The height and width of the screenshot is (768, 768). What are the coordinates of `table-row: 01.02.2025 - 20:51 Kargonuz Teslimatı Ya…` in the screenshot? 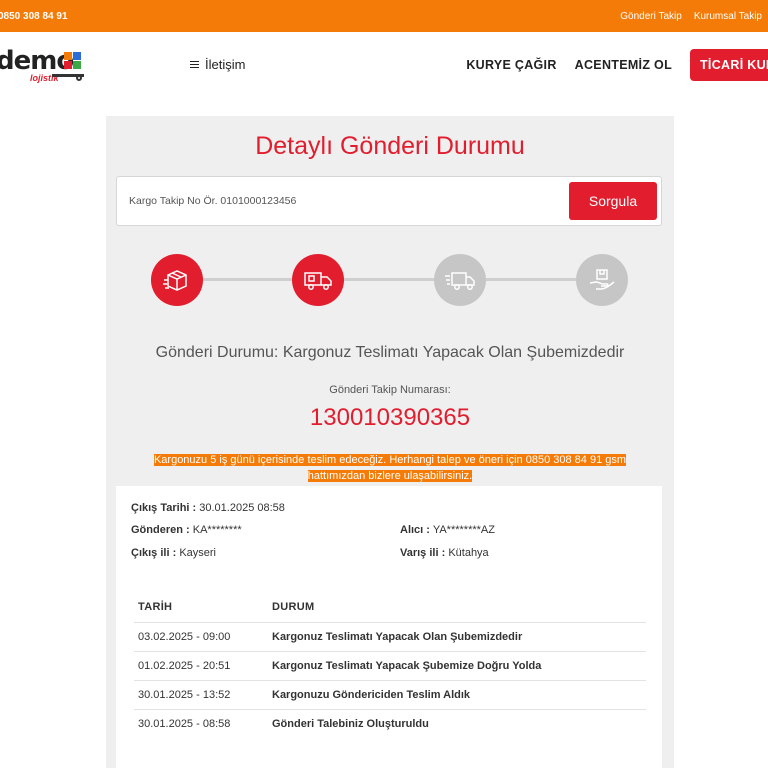 It's located at (390, 665).